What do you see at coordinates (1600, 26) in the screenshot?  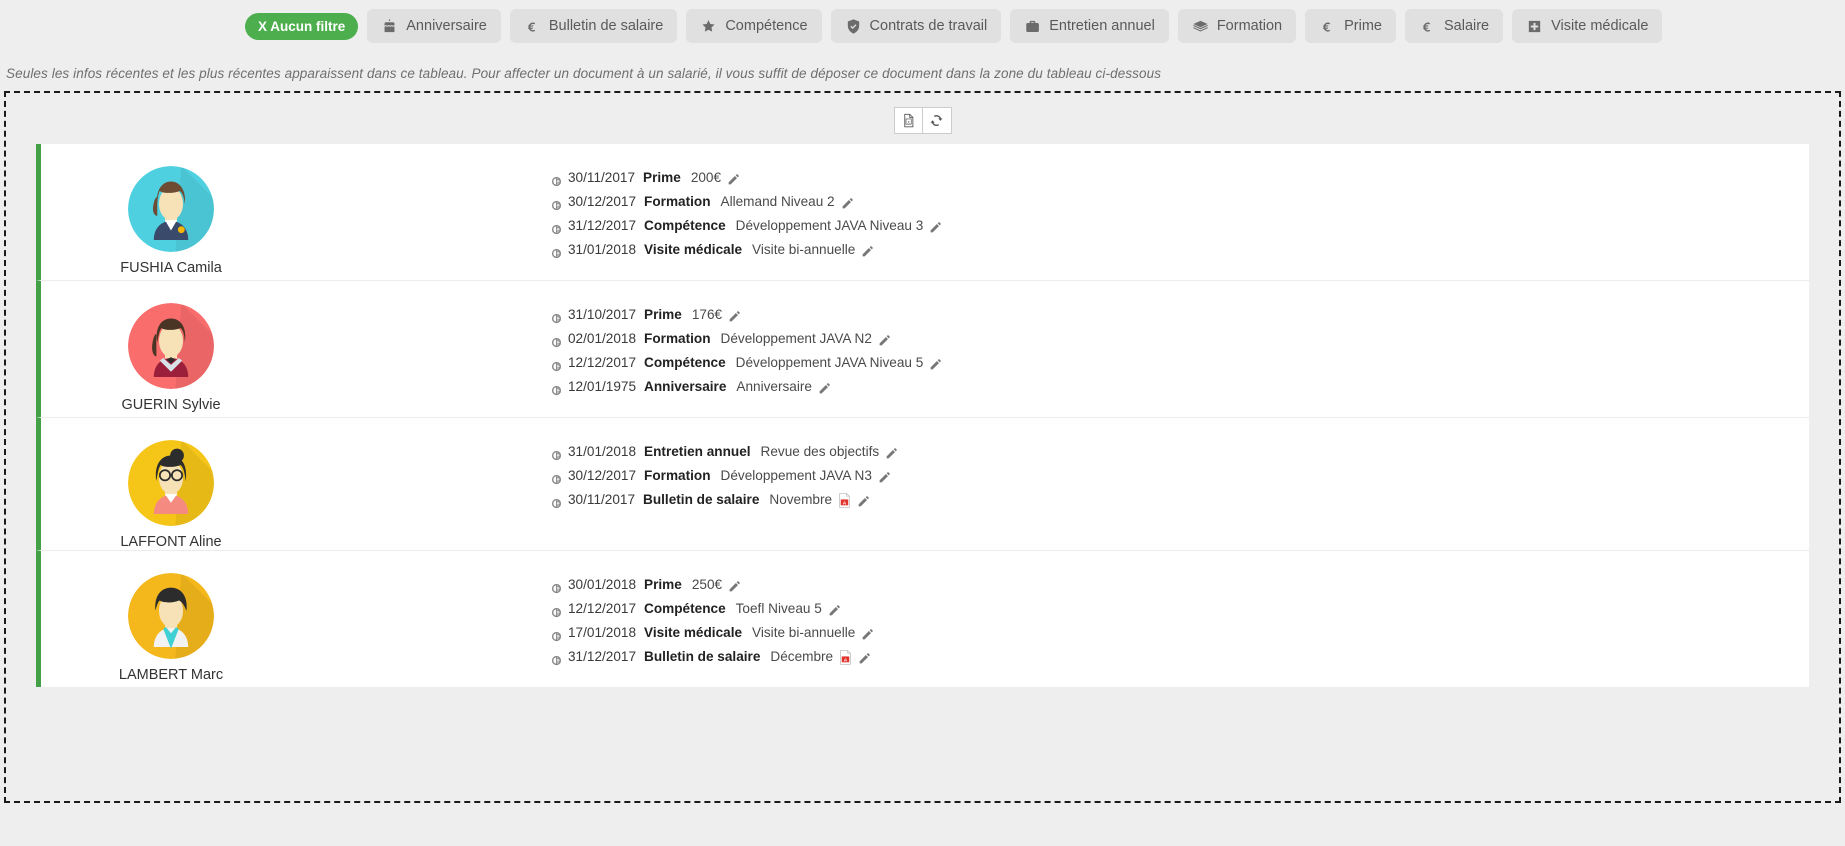 I see `filter-chip-label: Visite médicale` at bounding box center [1600, 26].